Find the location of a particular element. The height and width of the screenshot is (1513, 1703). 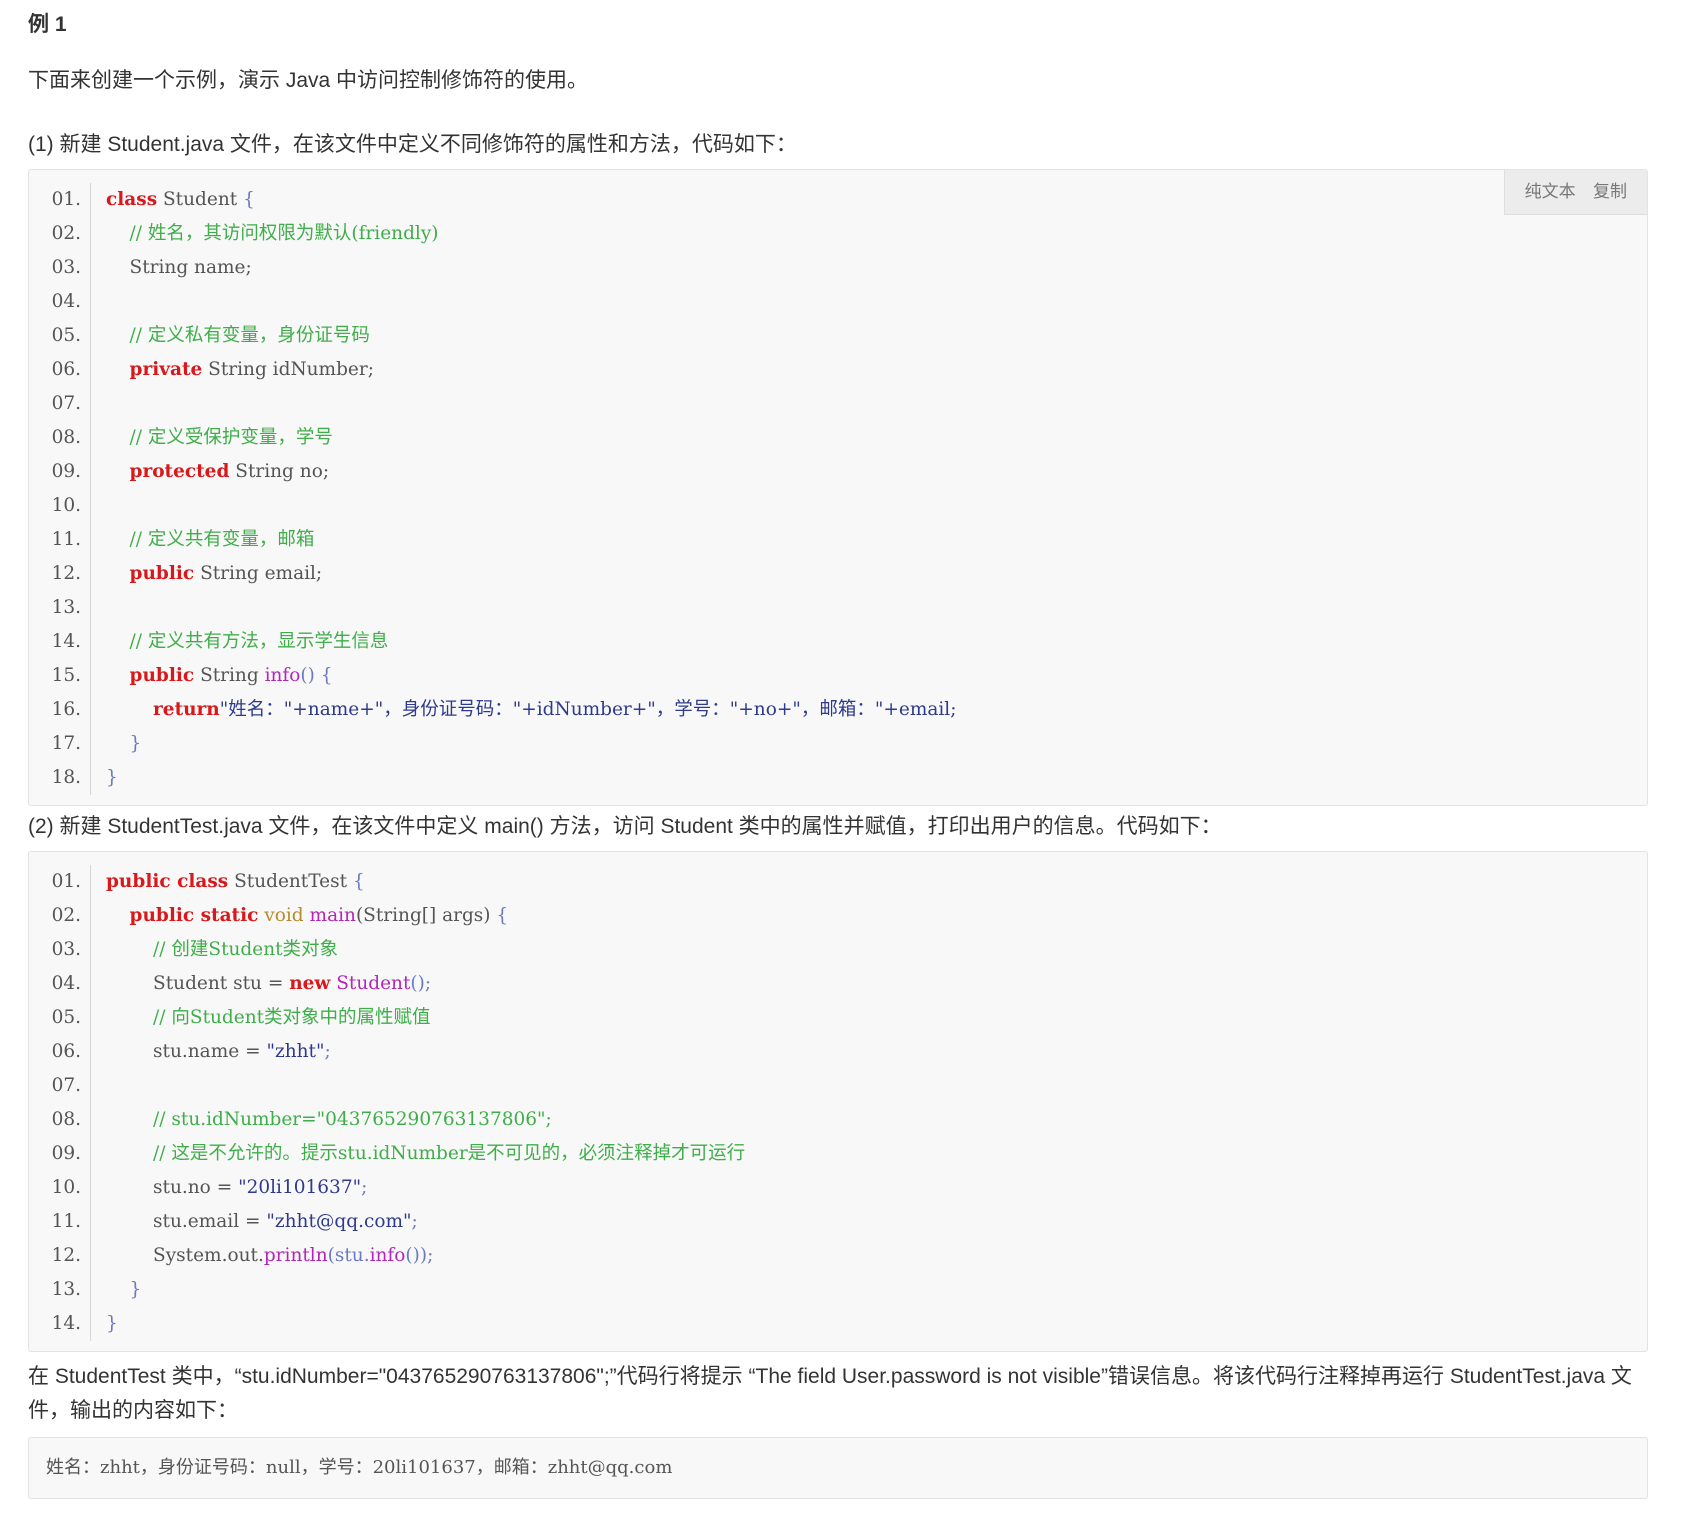

code-content: // 创建Student类对象 is located at coordinates (214, 950).